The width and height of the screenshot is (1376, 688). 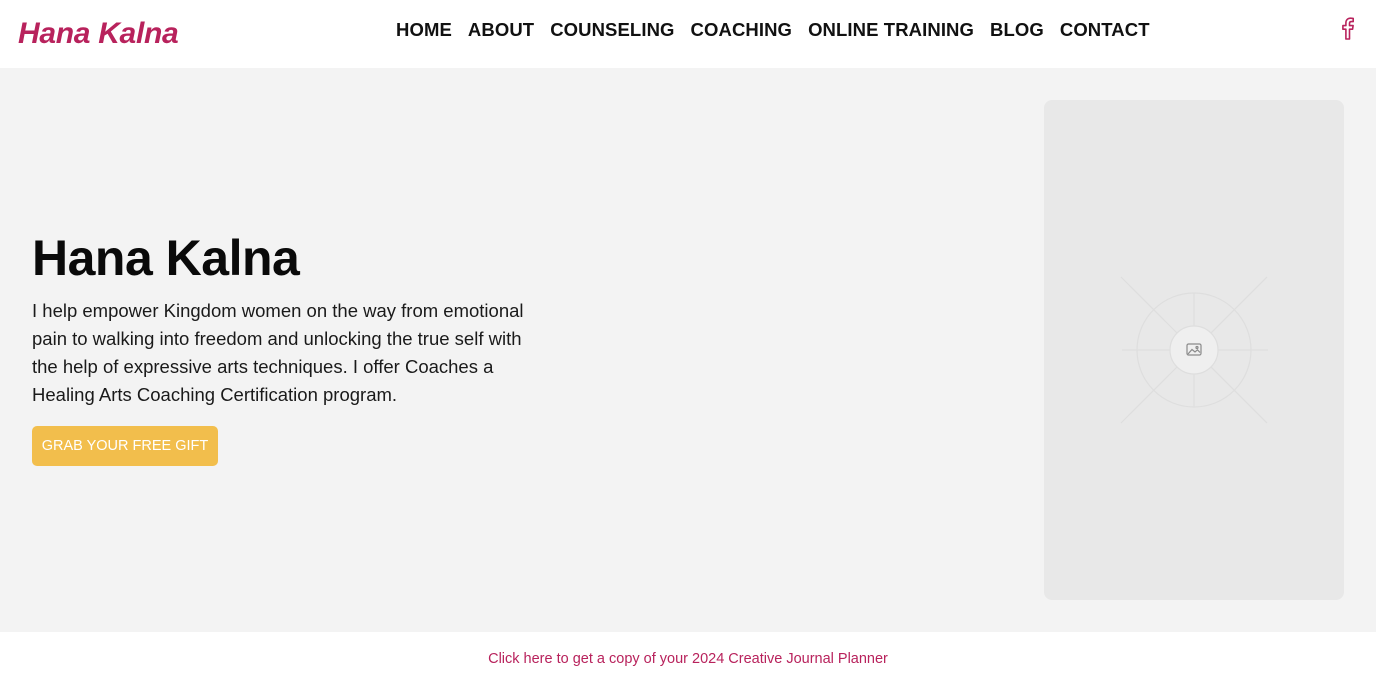 I want to click on nav-item-counseling: COUNSELING, so click(x=612, y=30).